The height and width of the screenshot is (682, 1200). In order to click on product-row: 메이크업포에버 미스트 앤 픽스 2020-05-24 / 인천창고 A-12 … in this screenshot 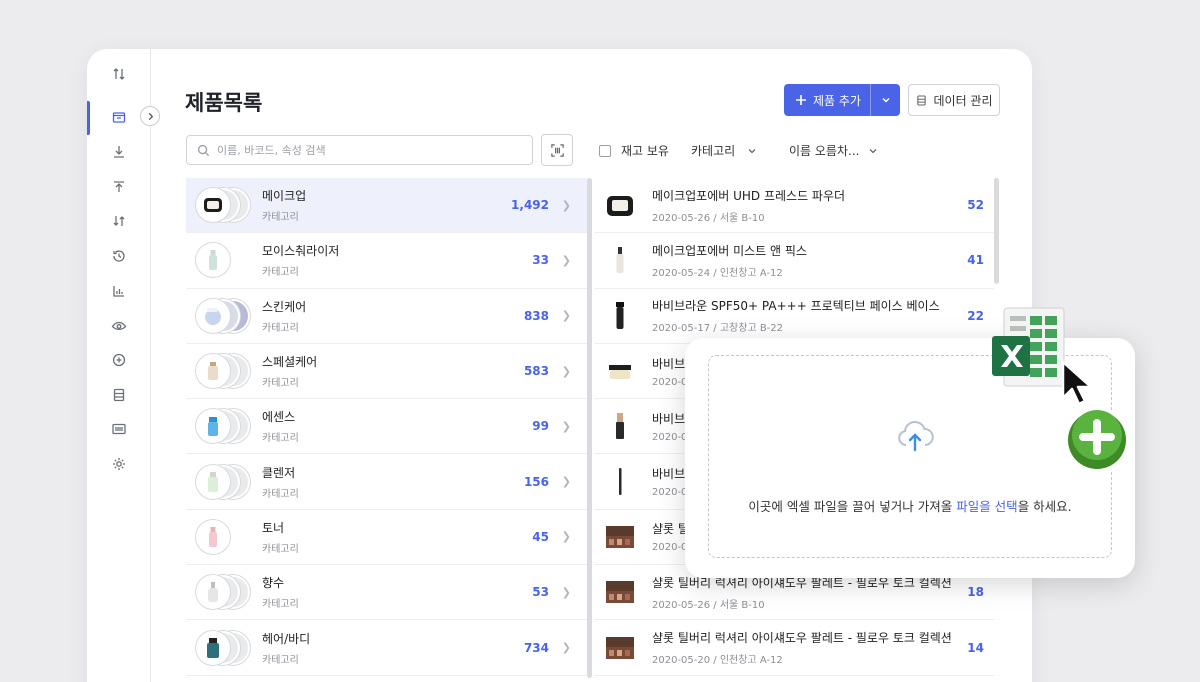, I will do `click(794, 261)`.